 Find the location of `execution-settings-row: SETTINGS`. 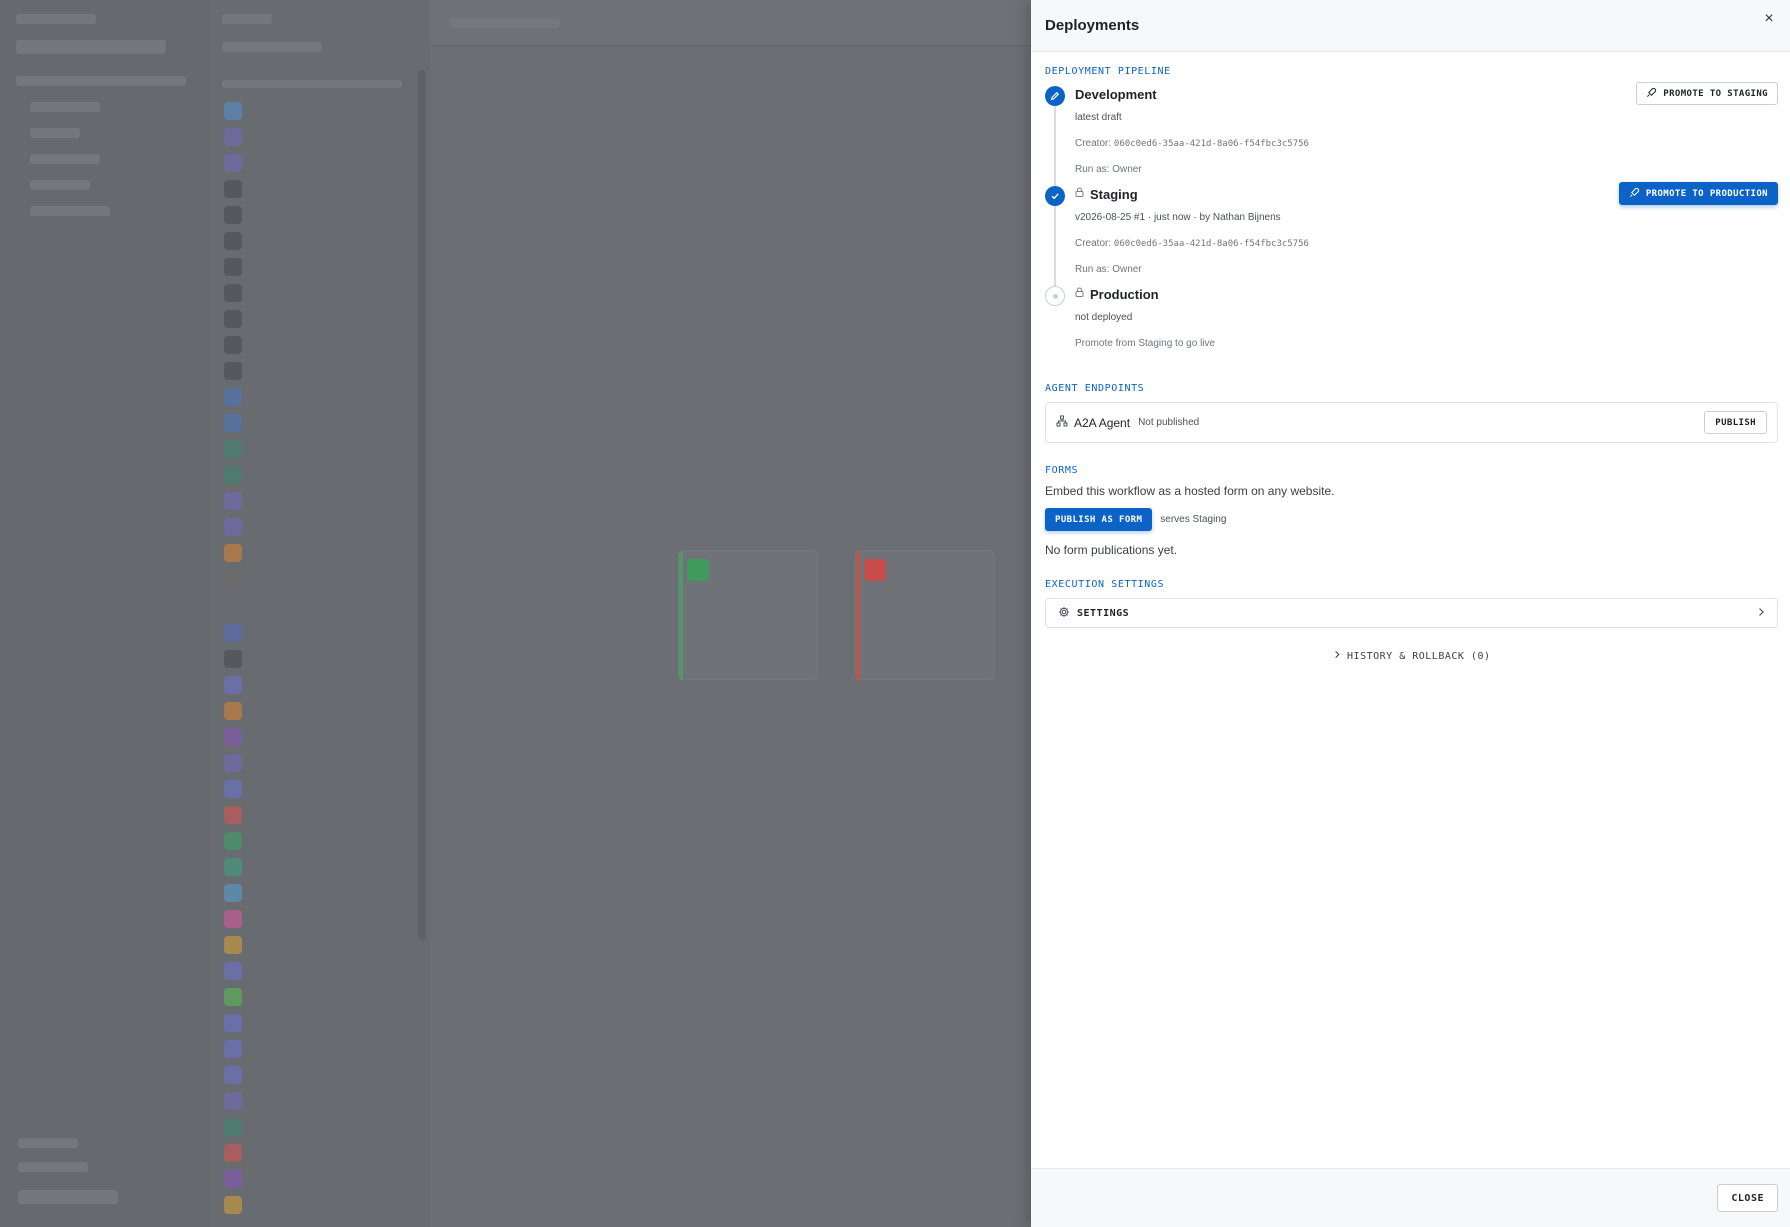

execution-settings-row: SETTINGS is located at coordinates (1411, 613).